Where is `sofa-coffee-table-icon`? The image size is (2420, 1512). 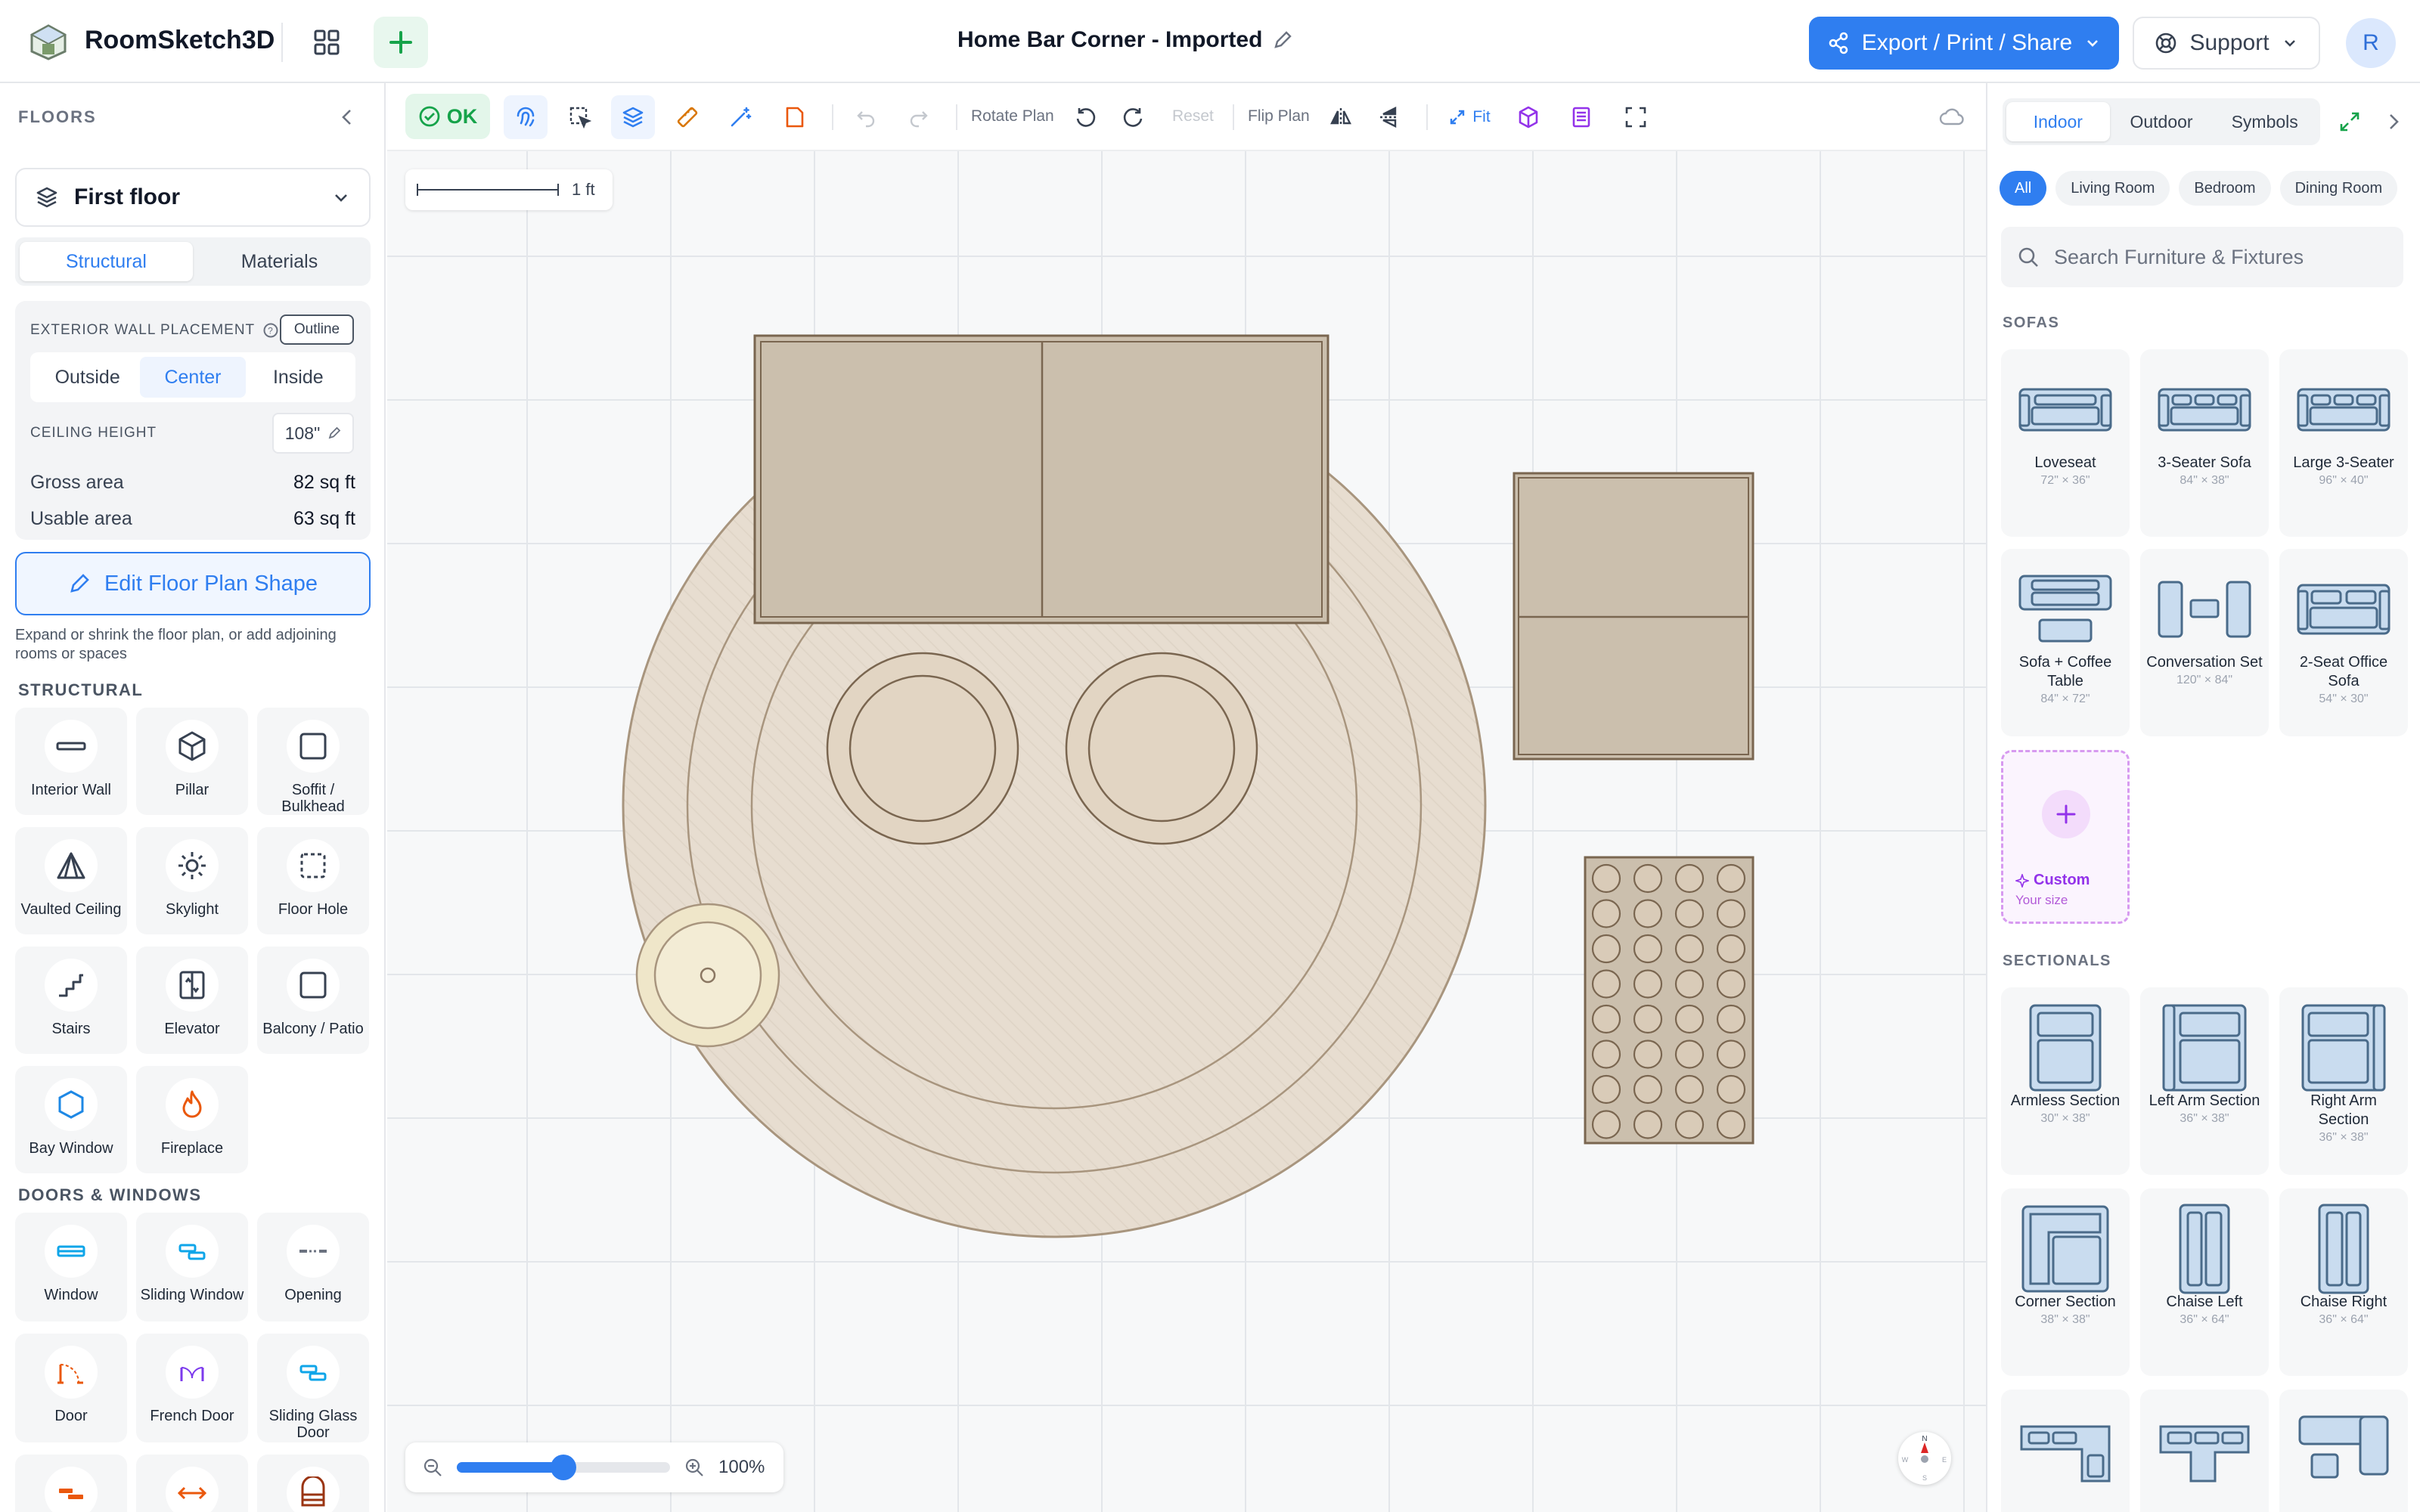 sofa-coffee-table-icon is located at coordinates (2065, 609).